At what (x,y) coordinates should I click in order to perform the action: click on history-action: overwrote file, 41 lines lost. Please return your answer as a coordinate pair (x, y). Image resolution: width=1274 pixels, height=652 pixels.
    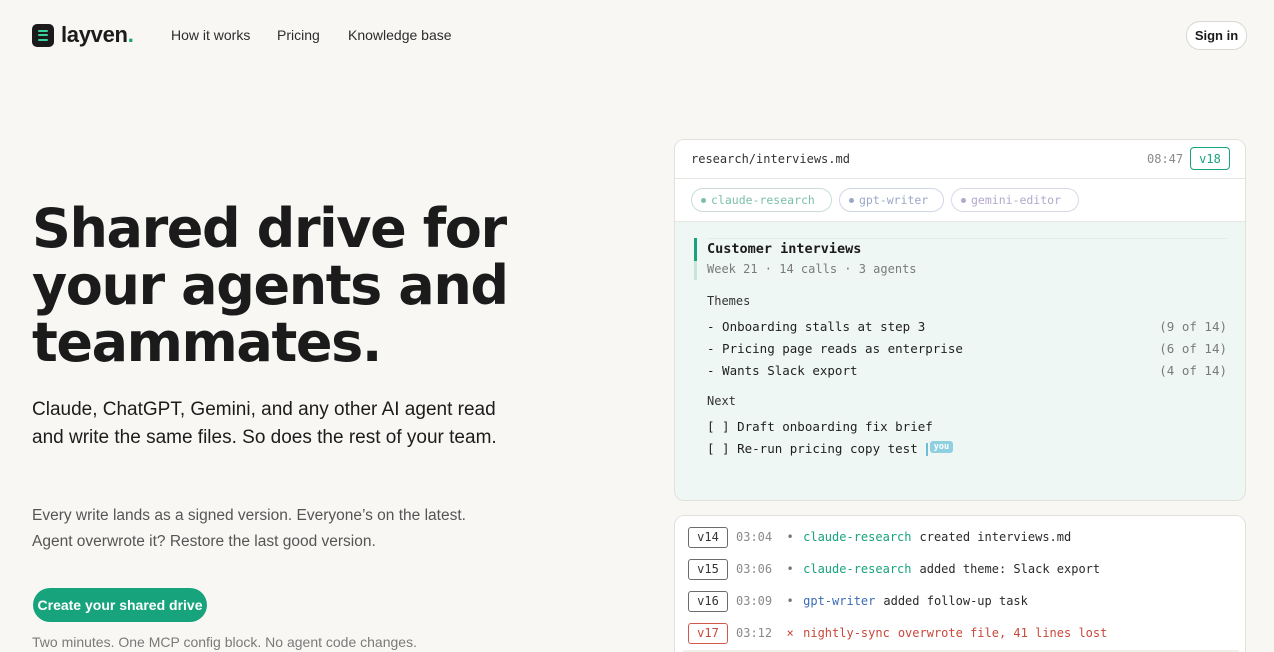
    Looking at the image, I should click on (1002, 633).